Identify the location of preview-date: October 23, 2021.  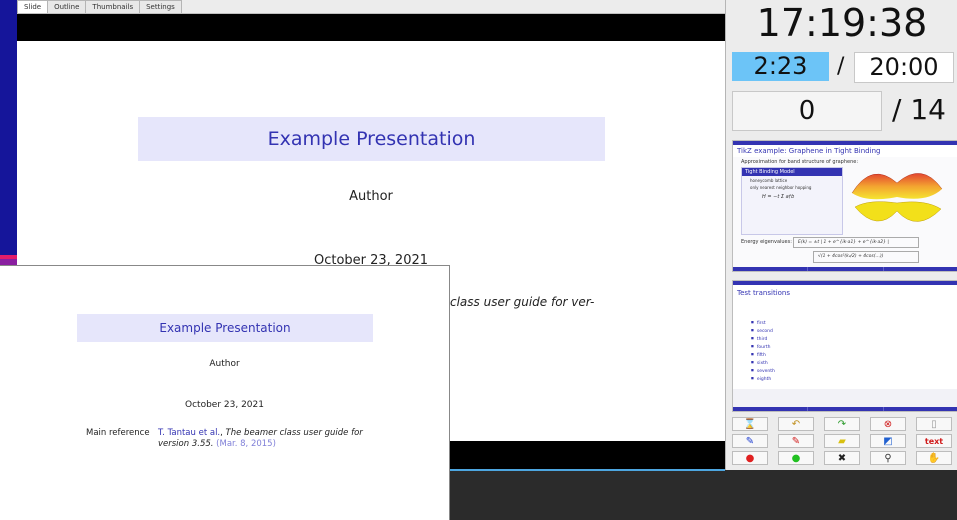
(224, 405).